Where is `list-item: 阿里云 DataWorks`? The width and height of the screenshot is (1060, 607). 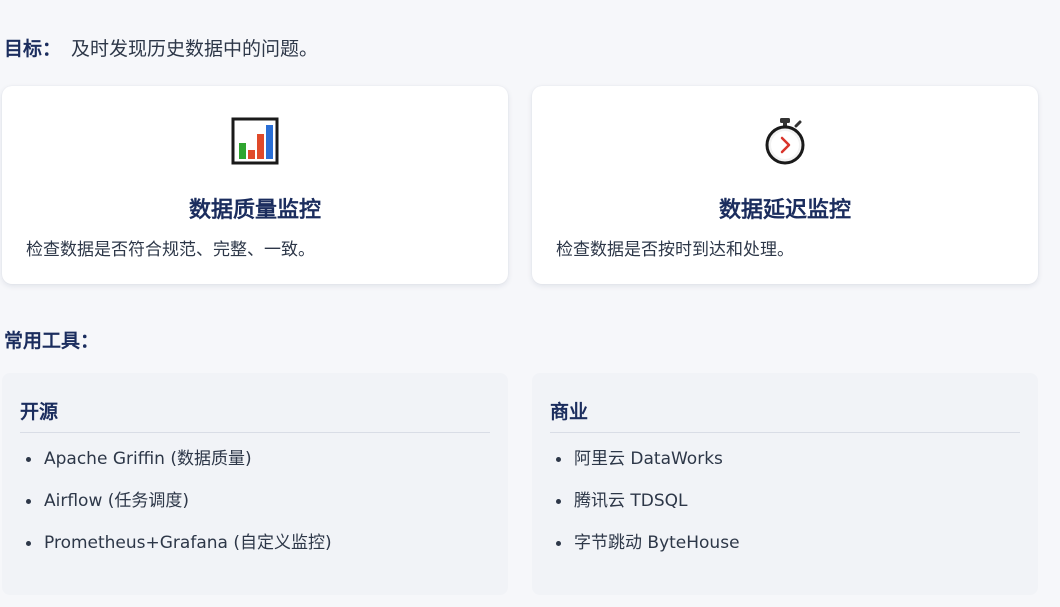 list-item: 阿里云 DataWorks is located at coordinates (792, 468).